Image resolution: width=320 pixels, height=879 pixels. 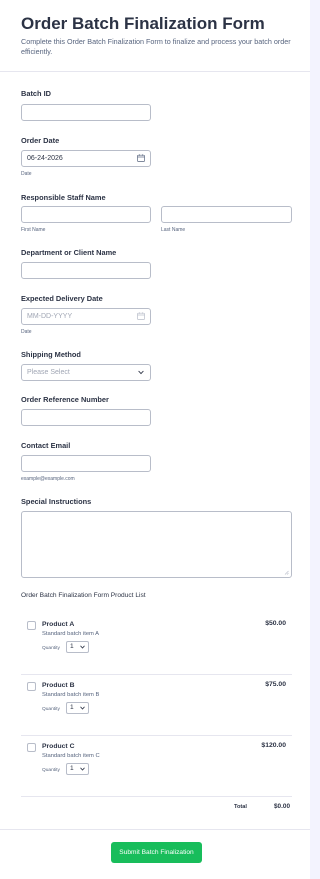 What do you see at coordinates (86, 316) in the screenshot?
I see `delivery-date-input: MM-DD-YYYY` at bounding box center [86, 316].